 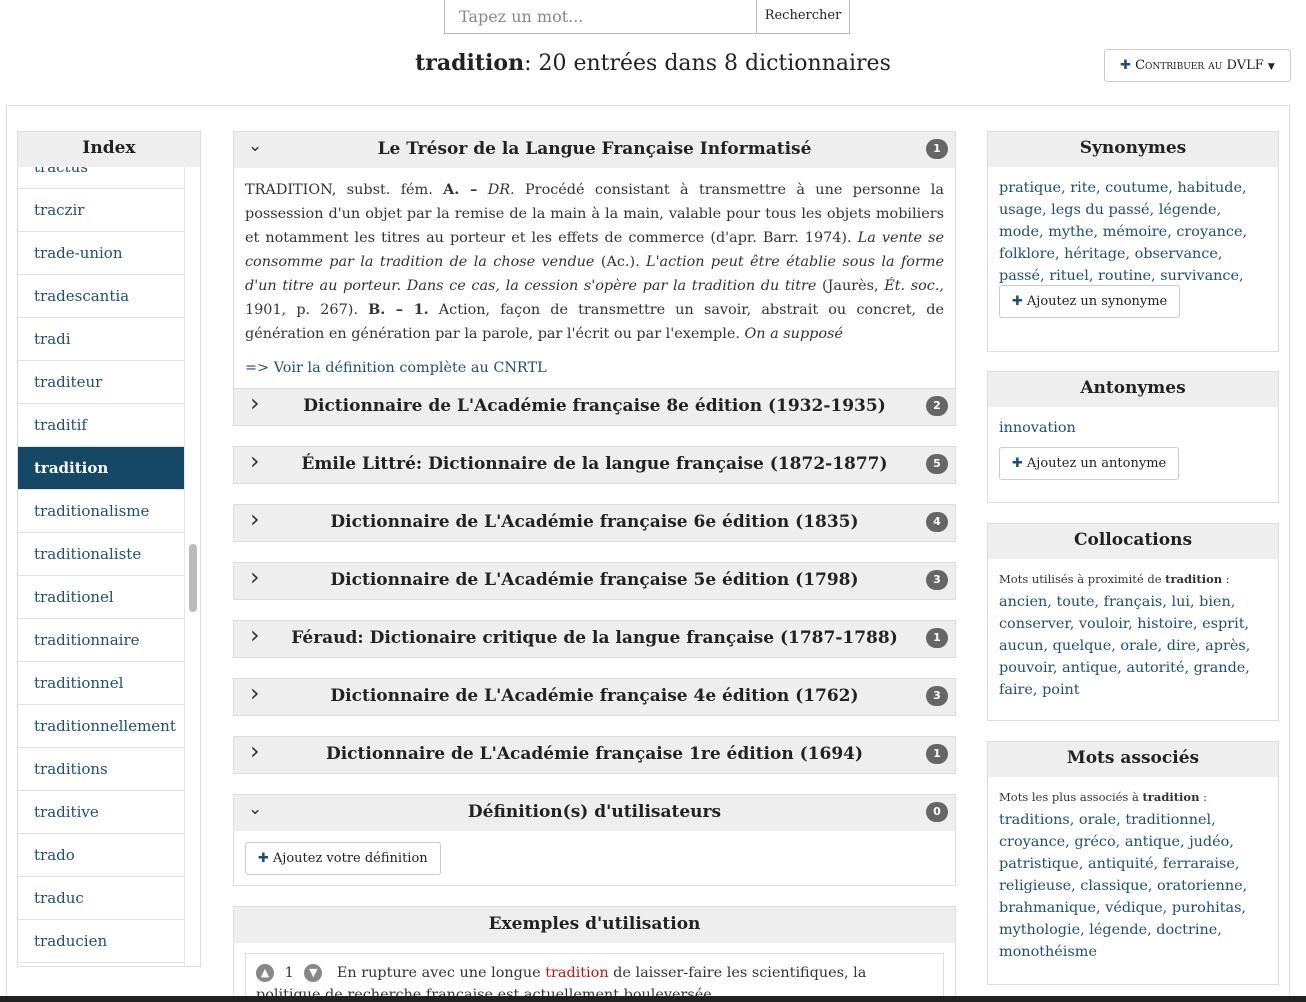 What do you see at coordinates (1180, 602) in the screenshot?
I see `collocation-link: lui` at bounding box center [1180, 602].